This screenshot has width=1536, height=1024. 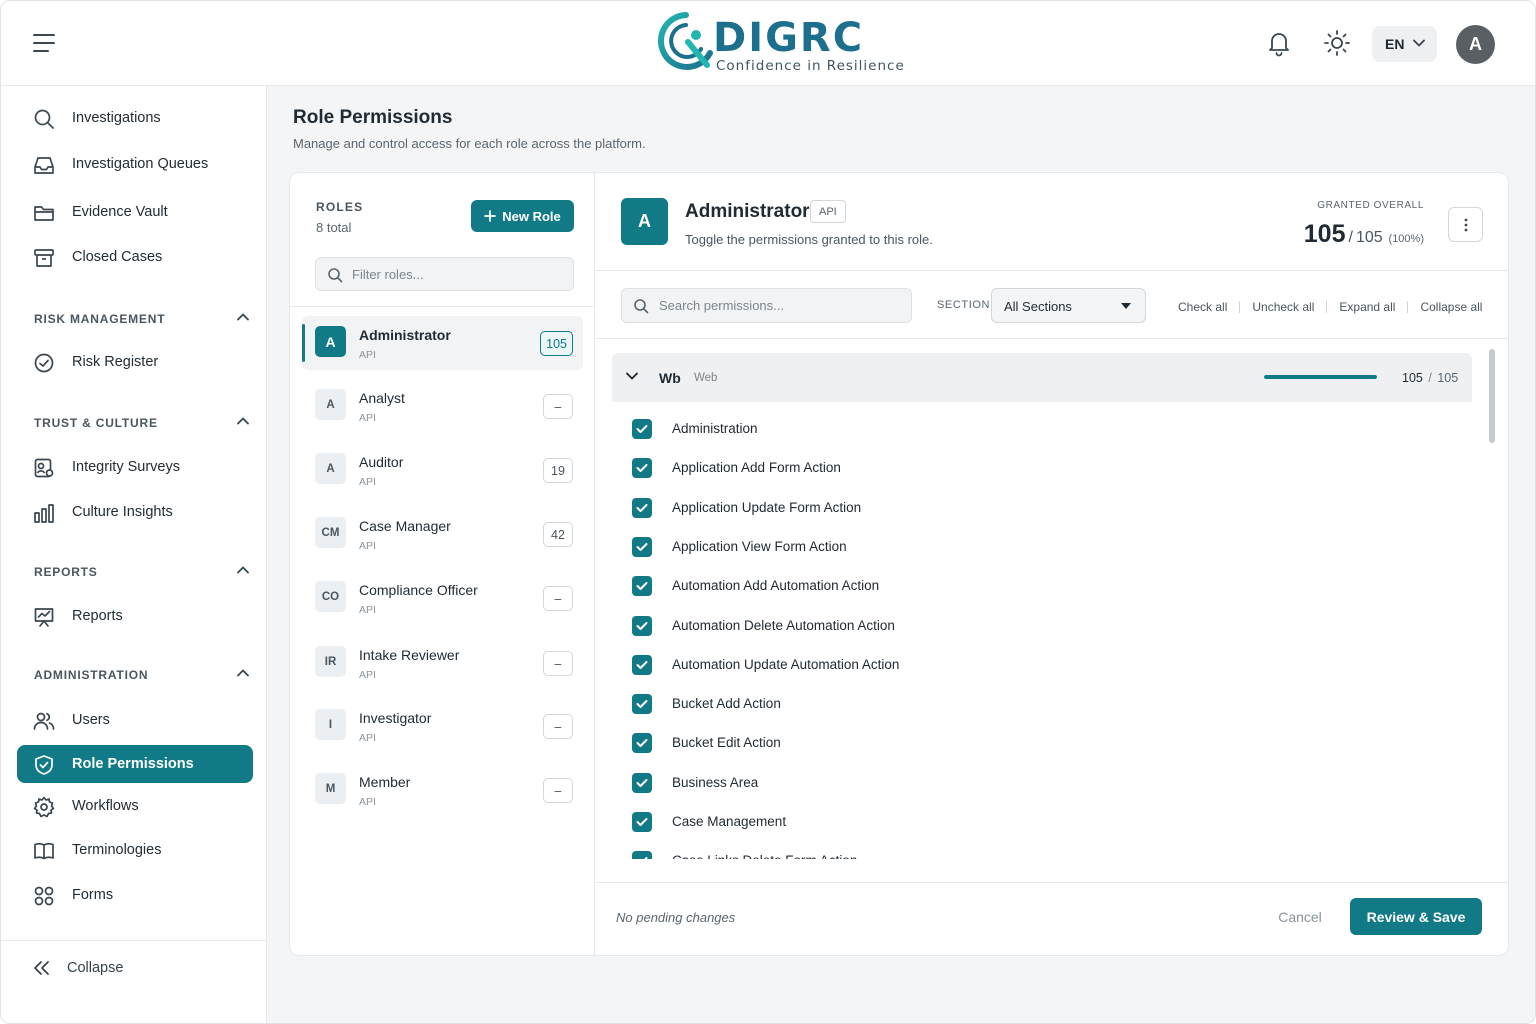 What do you see at coordinates (135, 512) in the screenshot?
I see `sidebar-item-culture-insights: Culture Insights` at bounding box center [135, 512].